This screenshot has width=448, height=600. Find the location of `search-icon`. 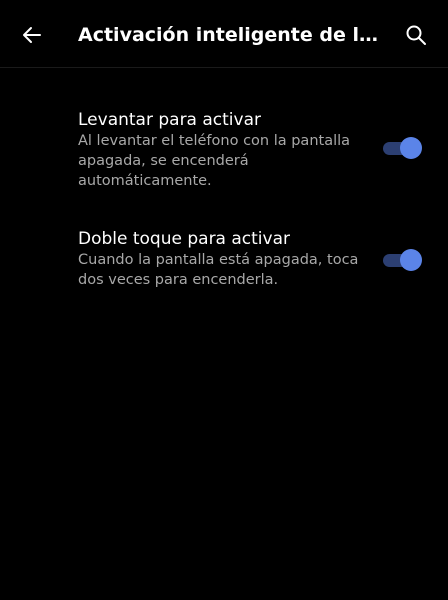

search-icon is located at coordinates (416, 35).